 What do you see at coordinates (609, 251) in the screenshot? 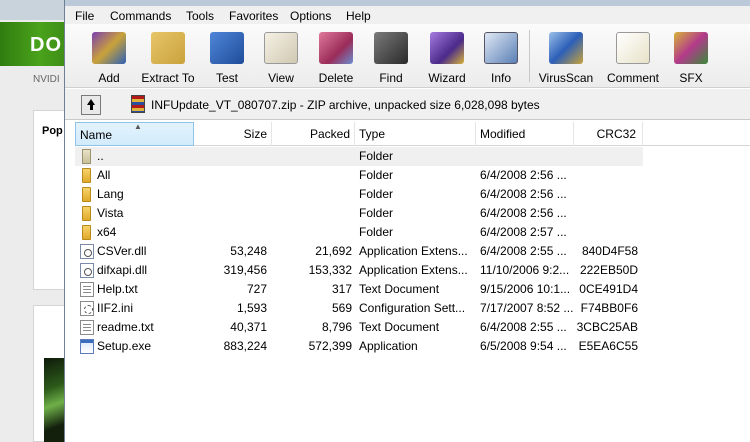
I see `file-crc32: 840D4F58` at bounding box center [609, 251].